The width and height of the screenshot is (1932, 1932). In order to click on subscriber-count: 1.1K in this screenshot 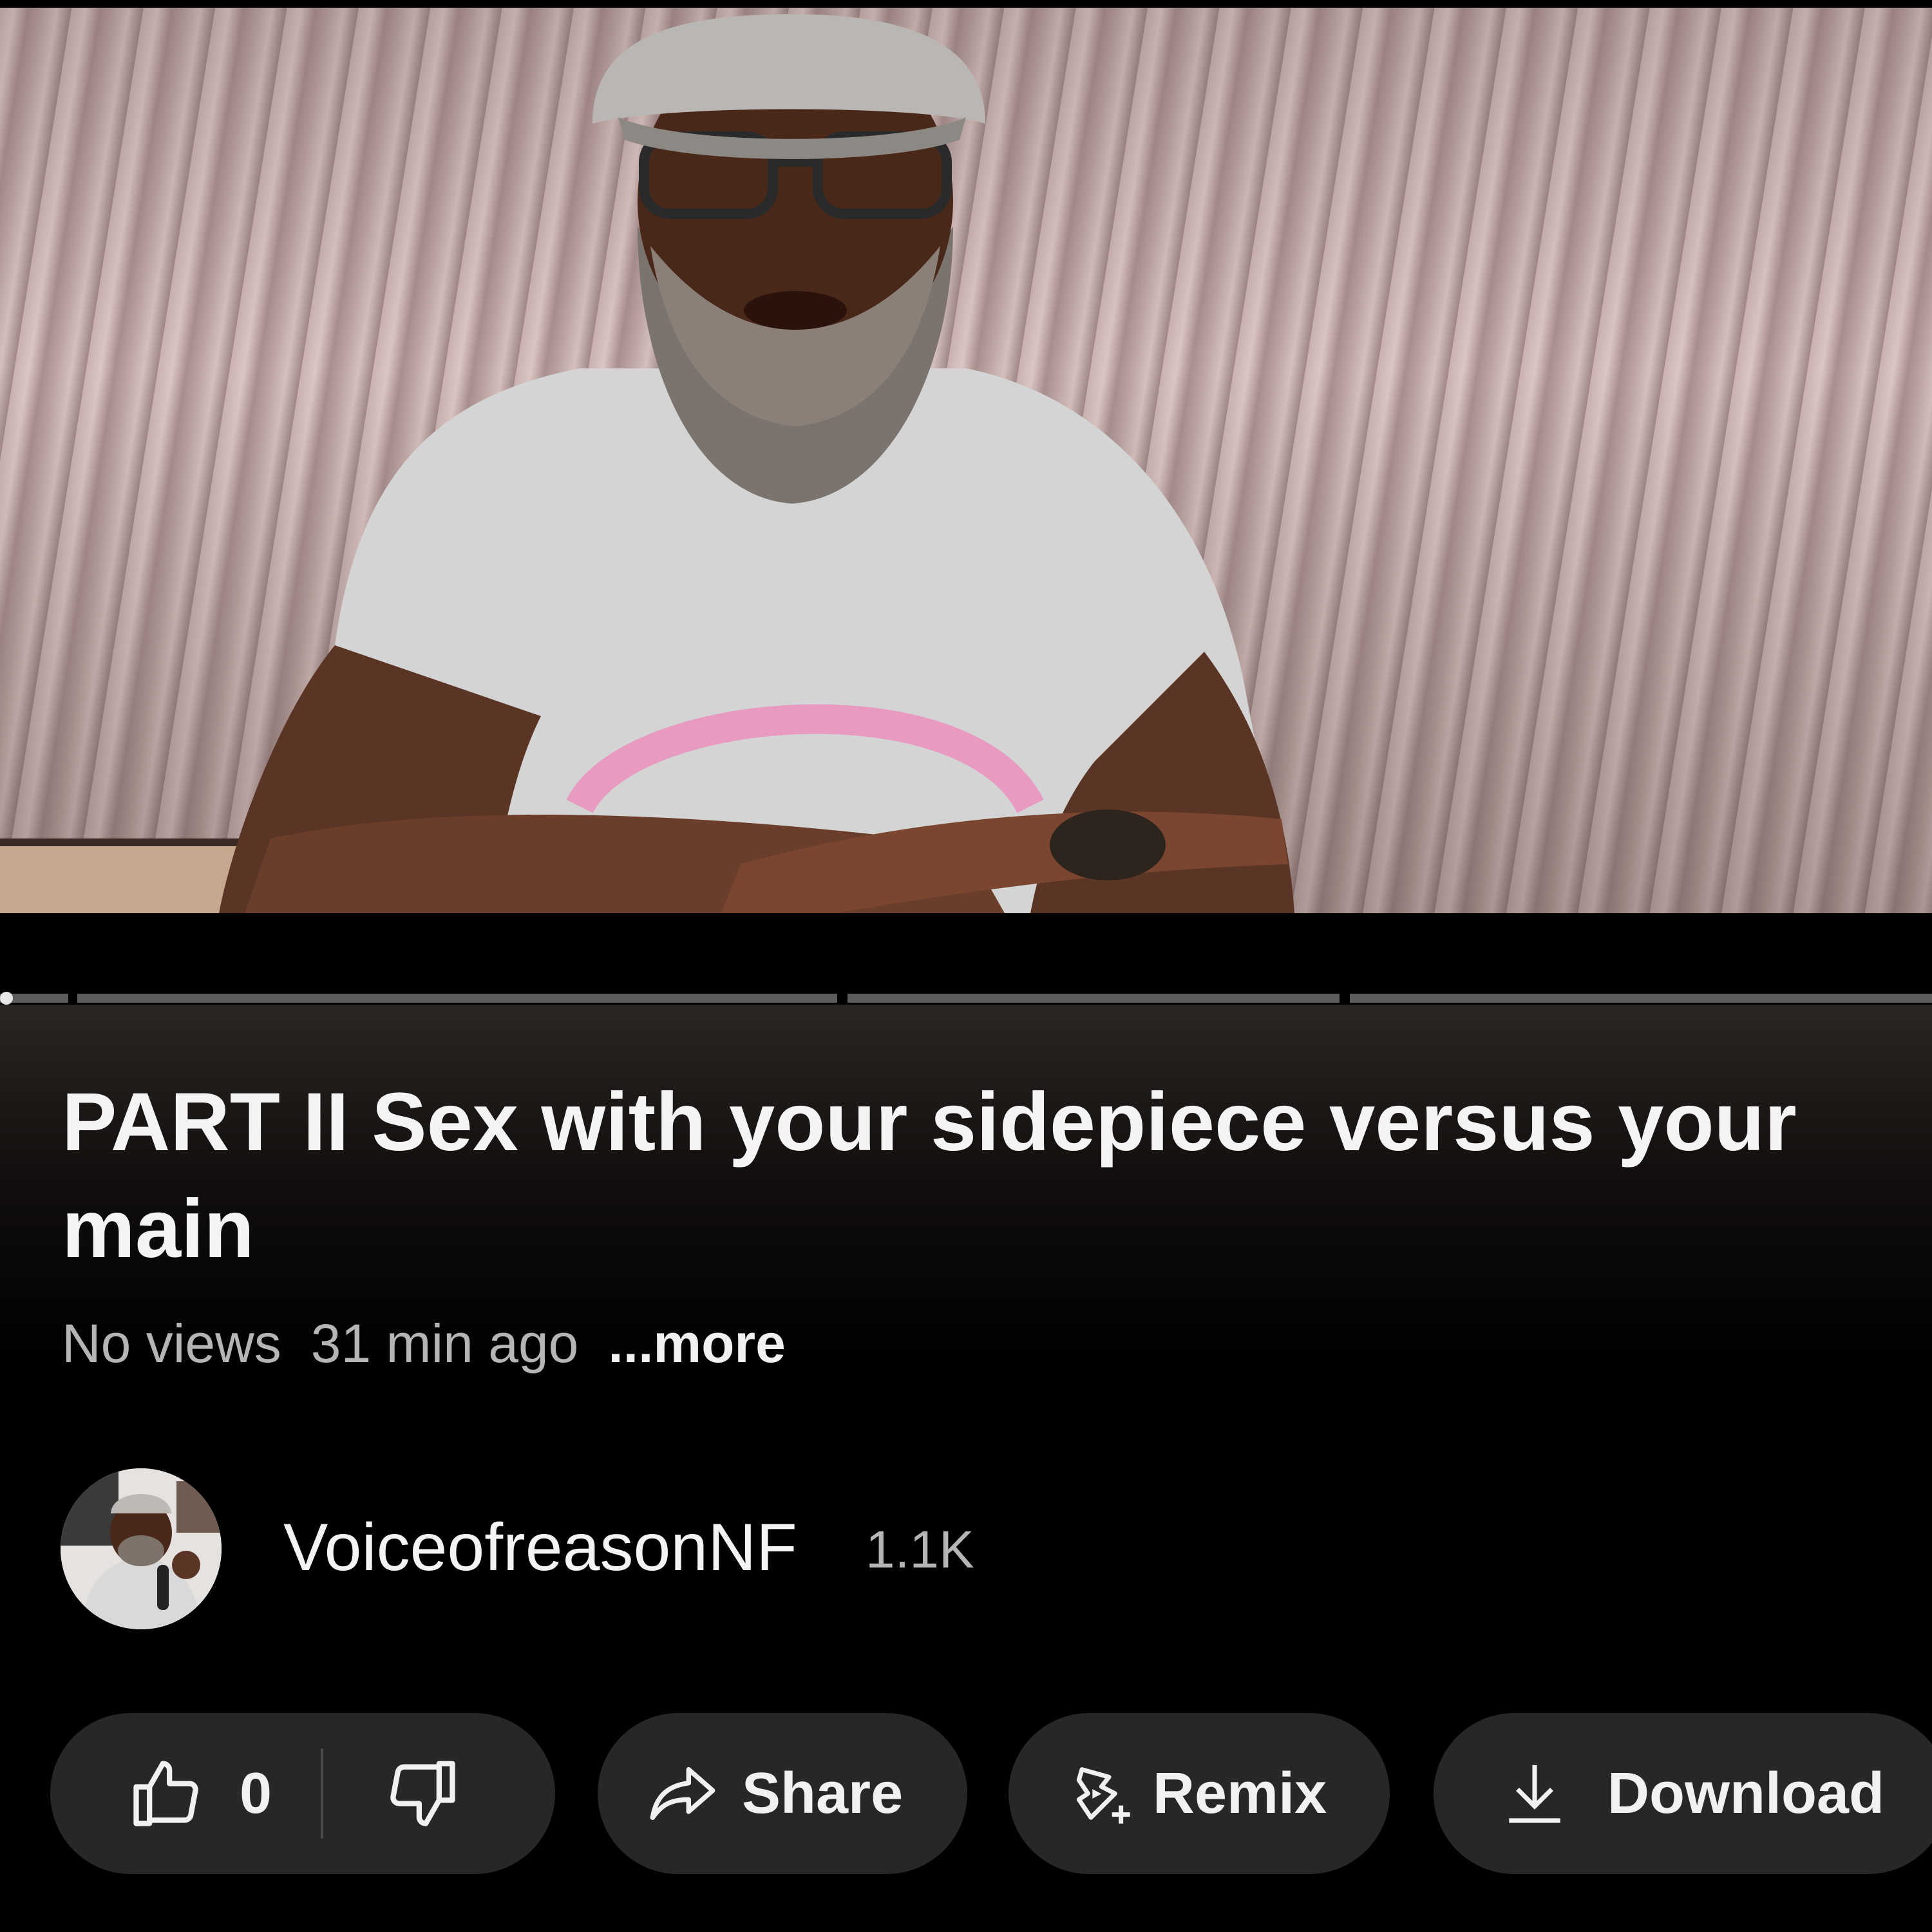, I will do `click(920, 1549)`.